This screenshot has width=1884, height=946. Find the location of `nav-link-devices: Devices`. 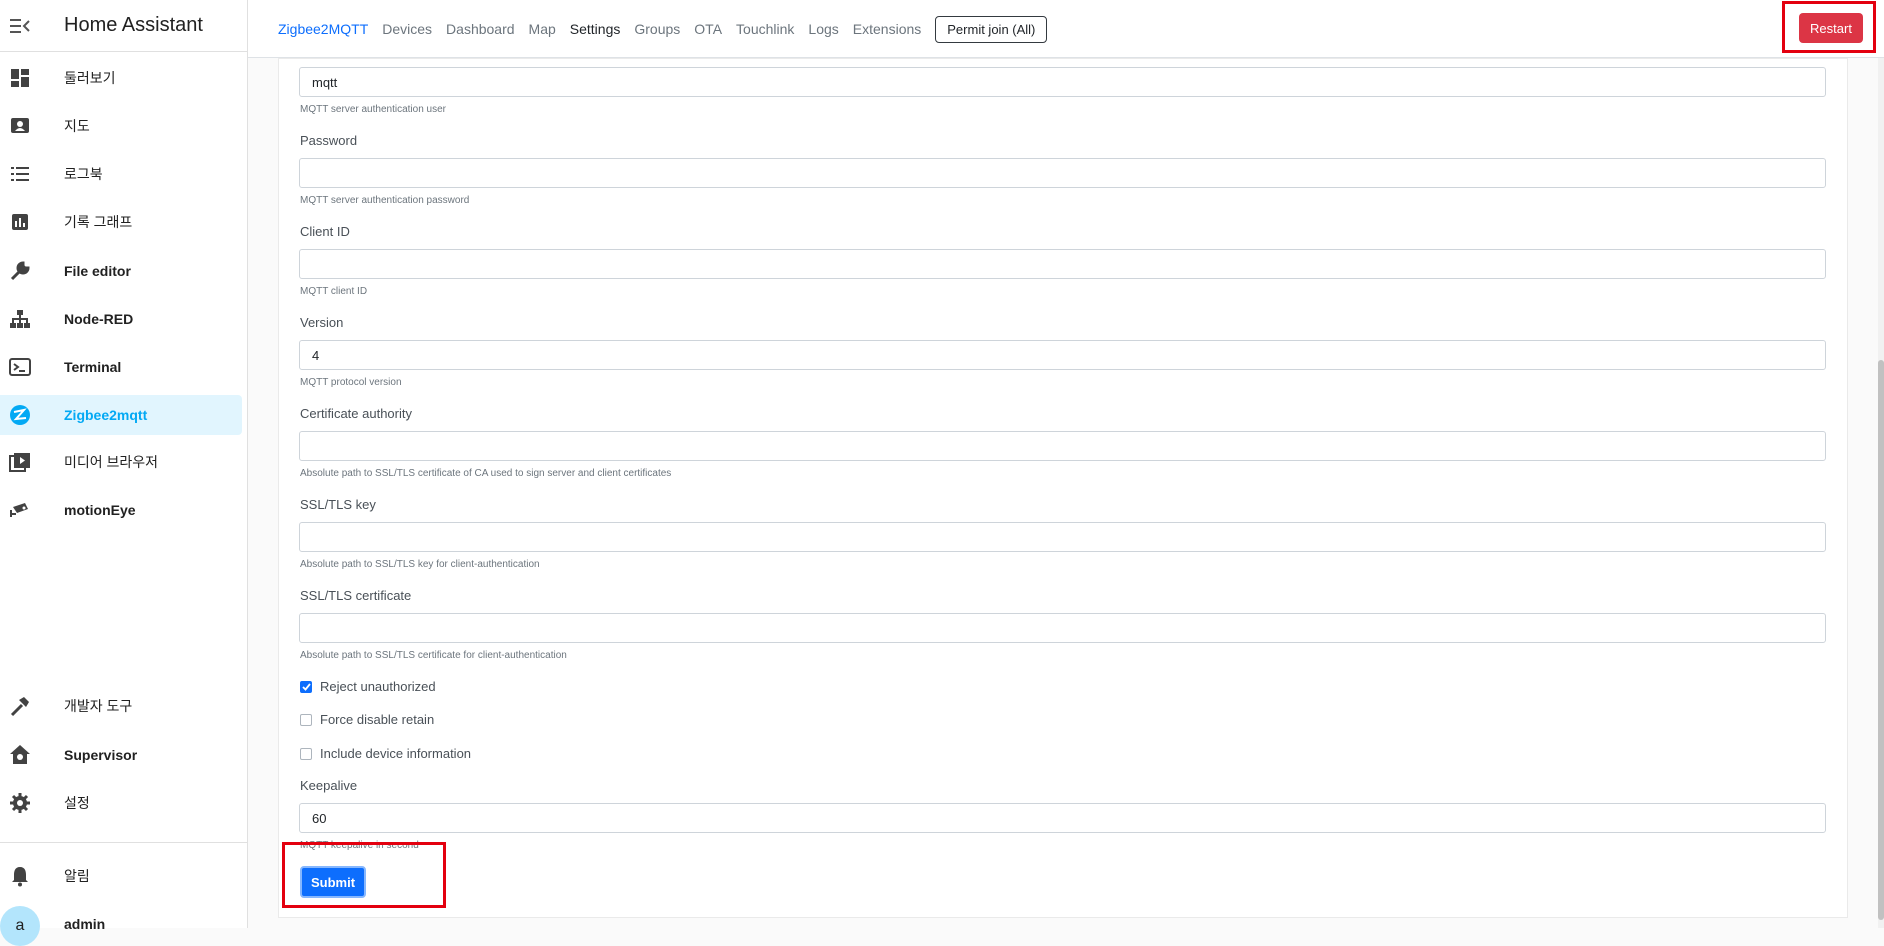

nav-link-devices: Devices is located at coordinates (407, 29).